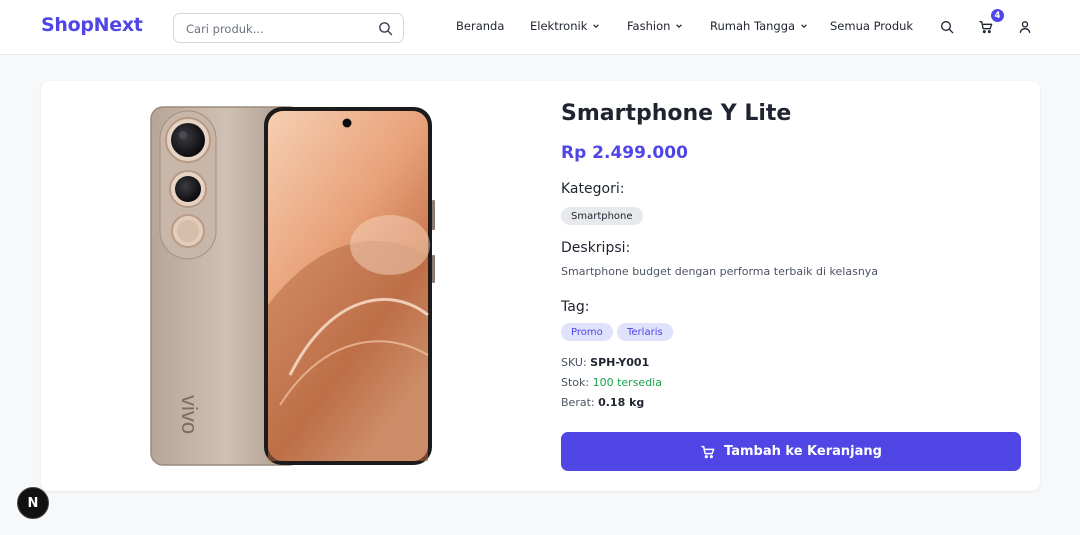  I want to click on weight-row: Berat: 0.18 kg, so click(602, 402).